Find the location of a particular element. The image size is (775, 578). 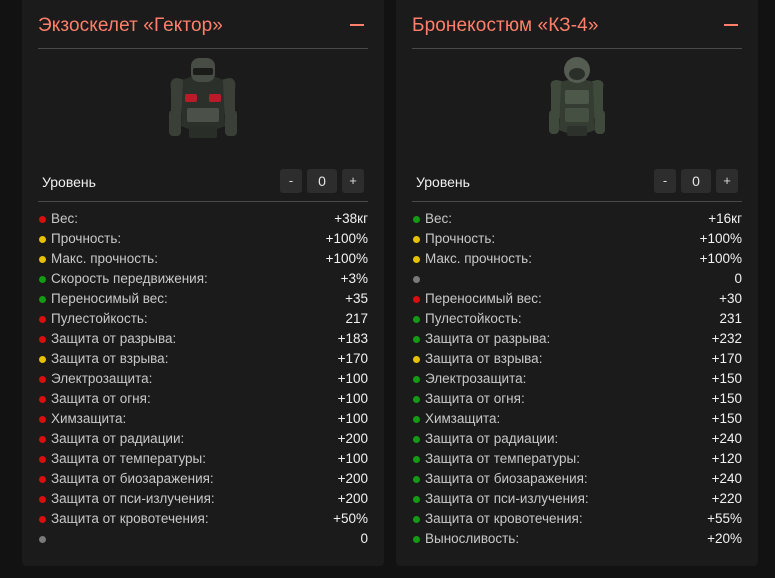

stat-row: Прочность: +100% is located at coordinates (577, 239).